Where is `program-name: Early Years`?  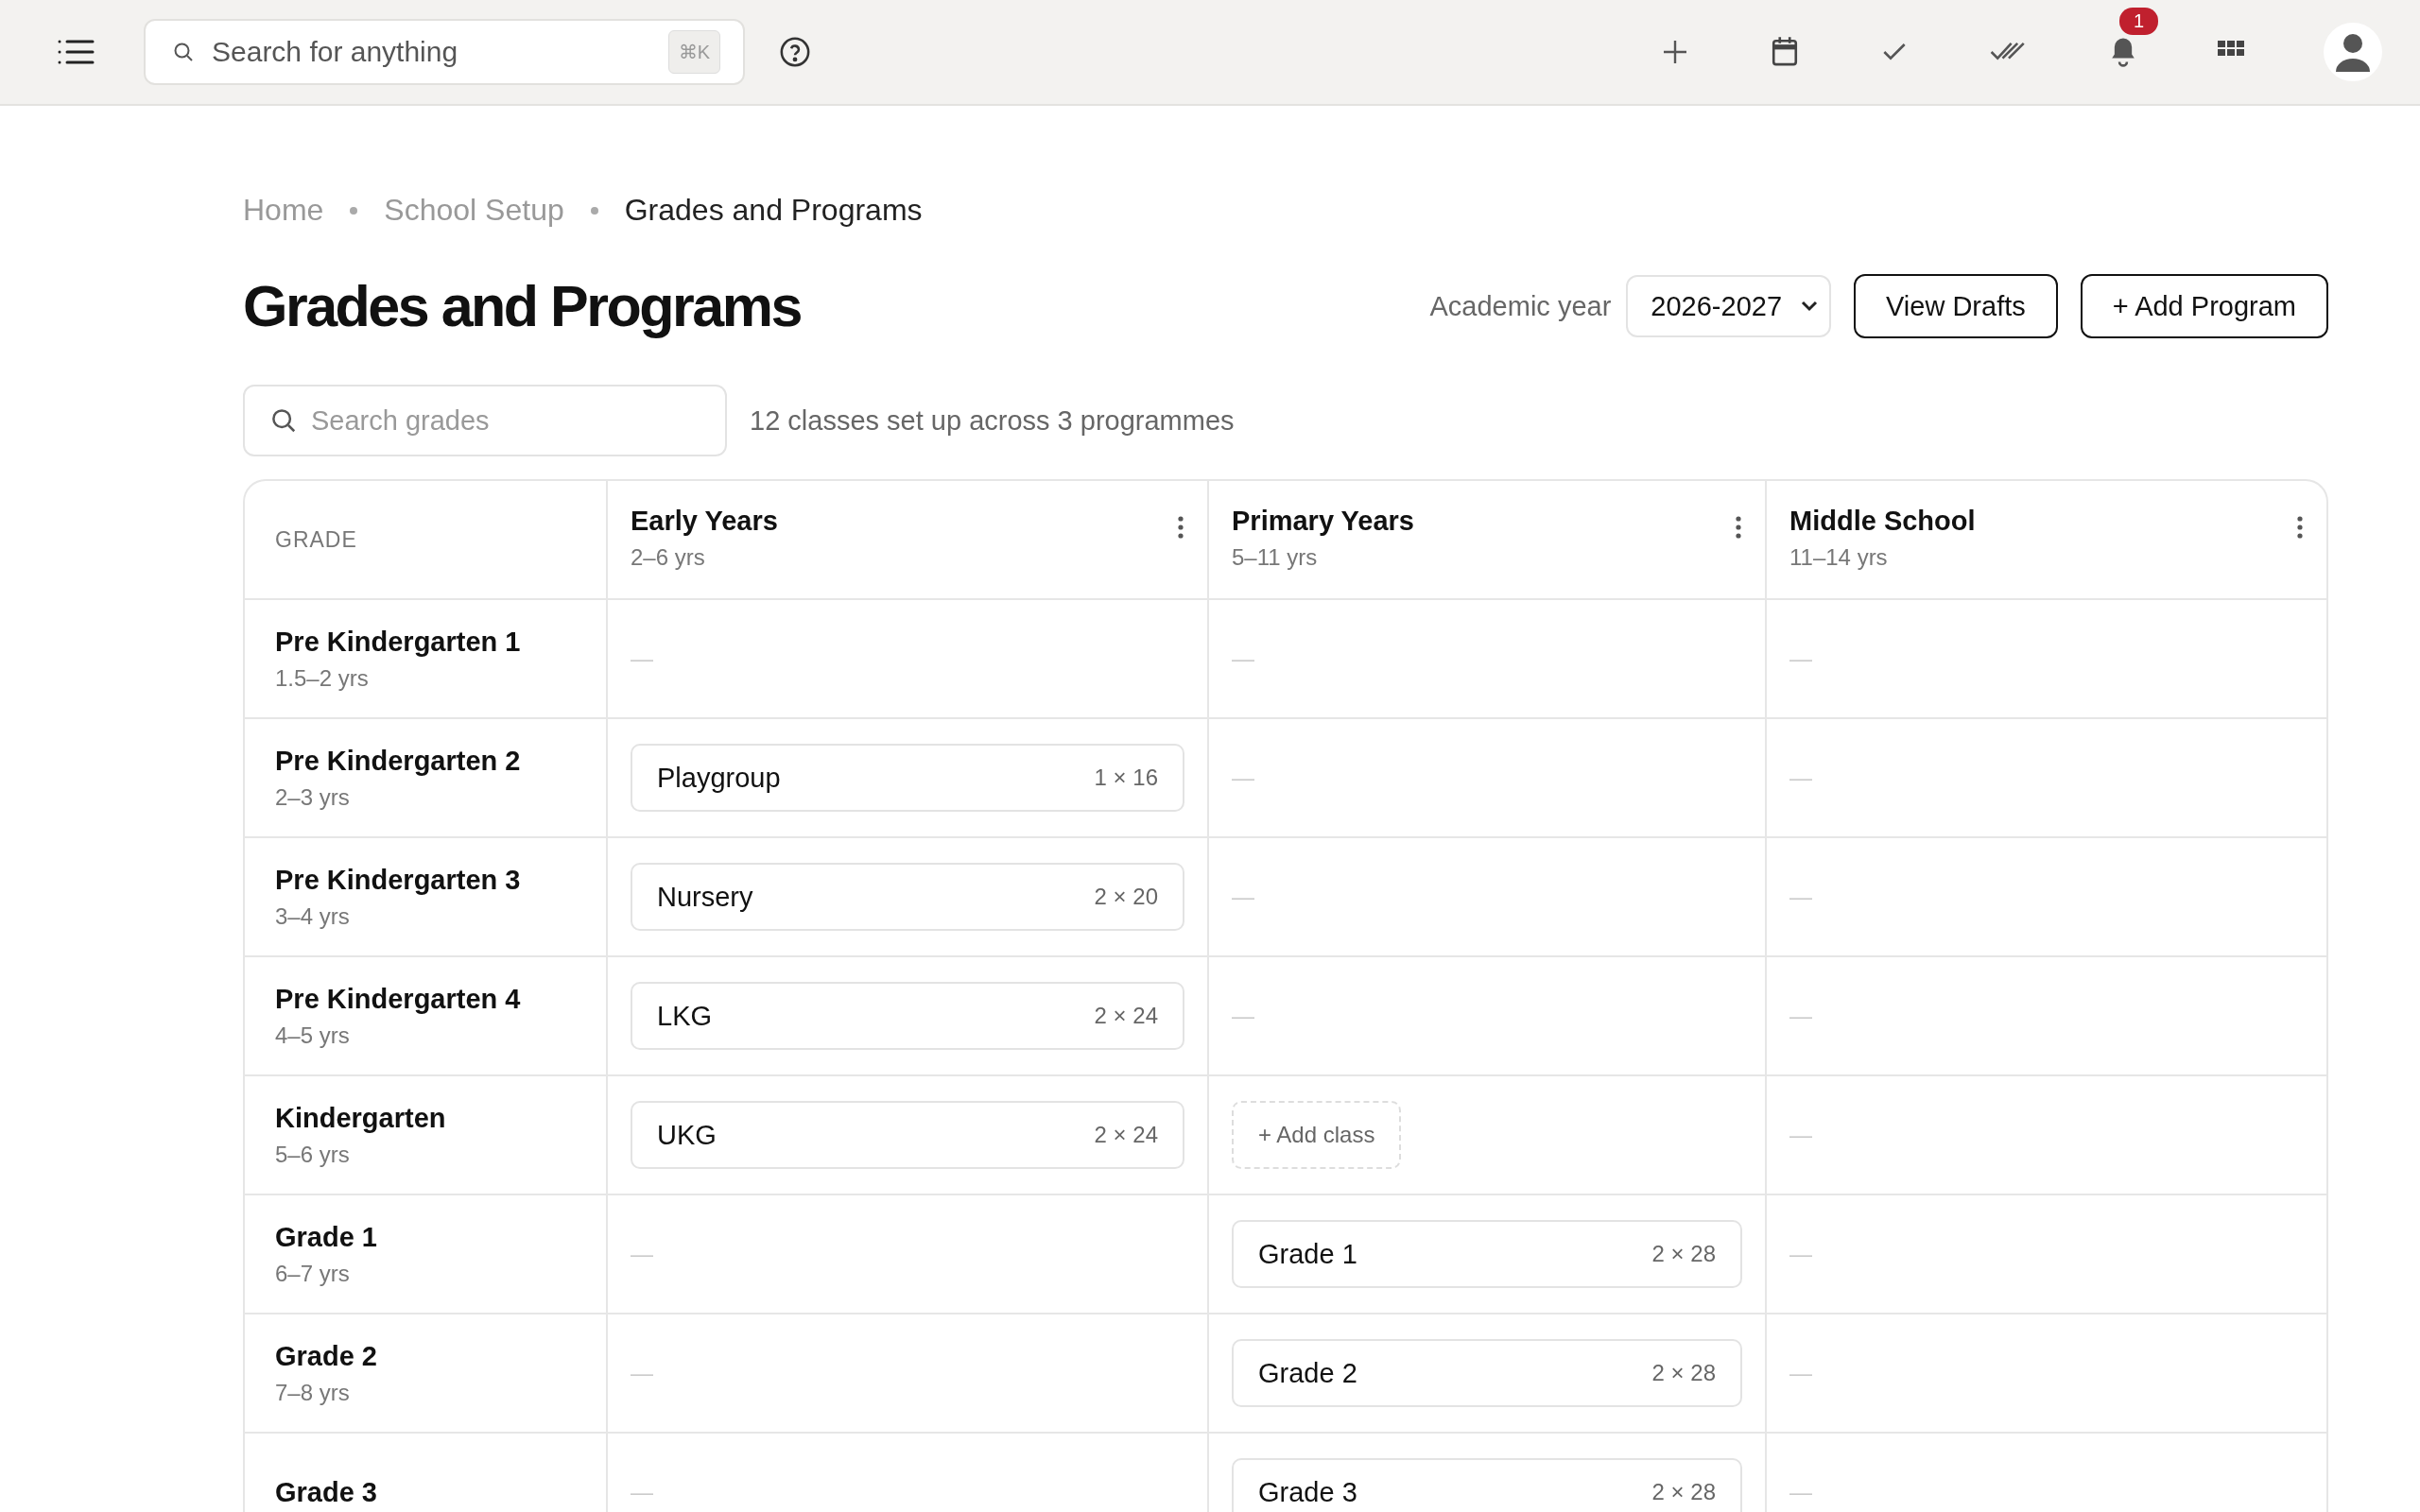
program-name: Early Years is located at coordinates (704, 521).